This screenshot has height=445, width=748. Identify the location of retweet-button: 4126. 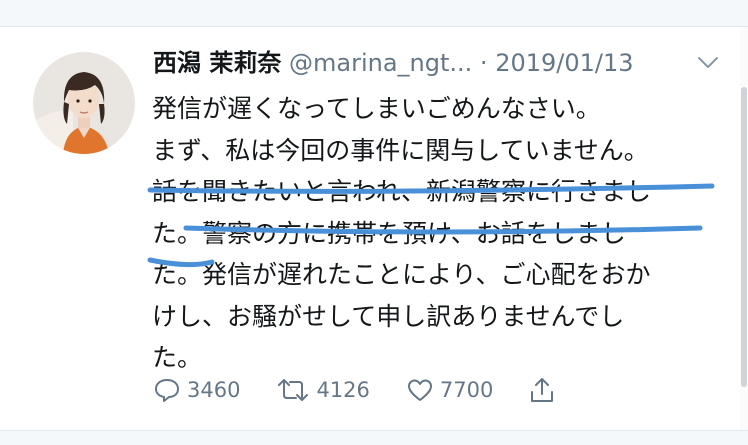
(323, 390).